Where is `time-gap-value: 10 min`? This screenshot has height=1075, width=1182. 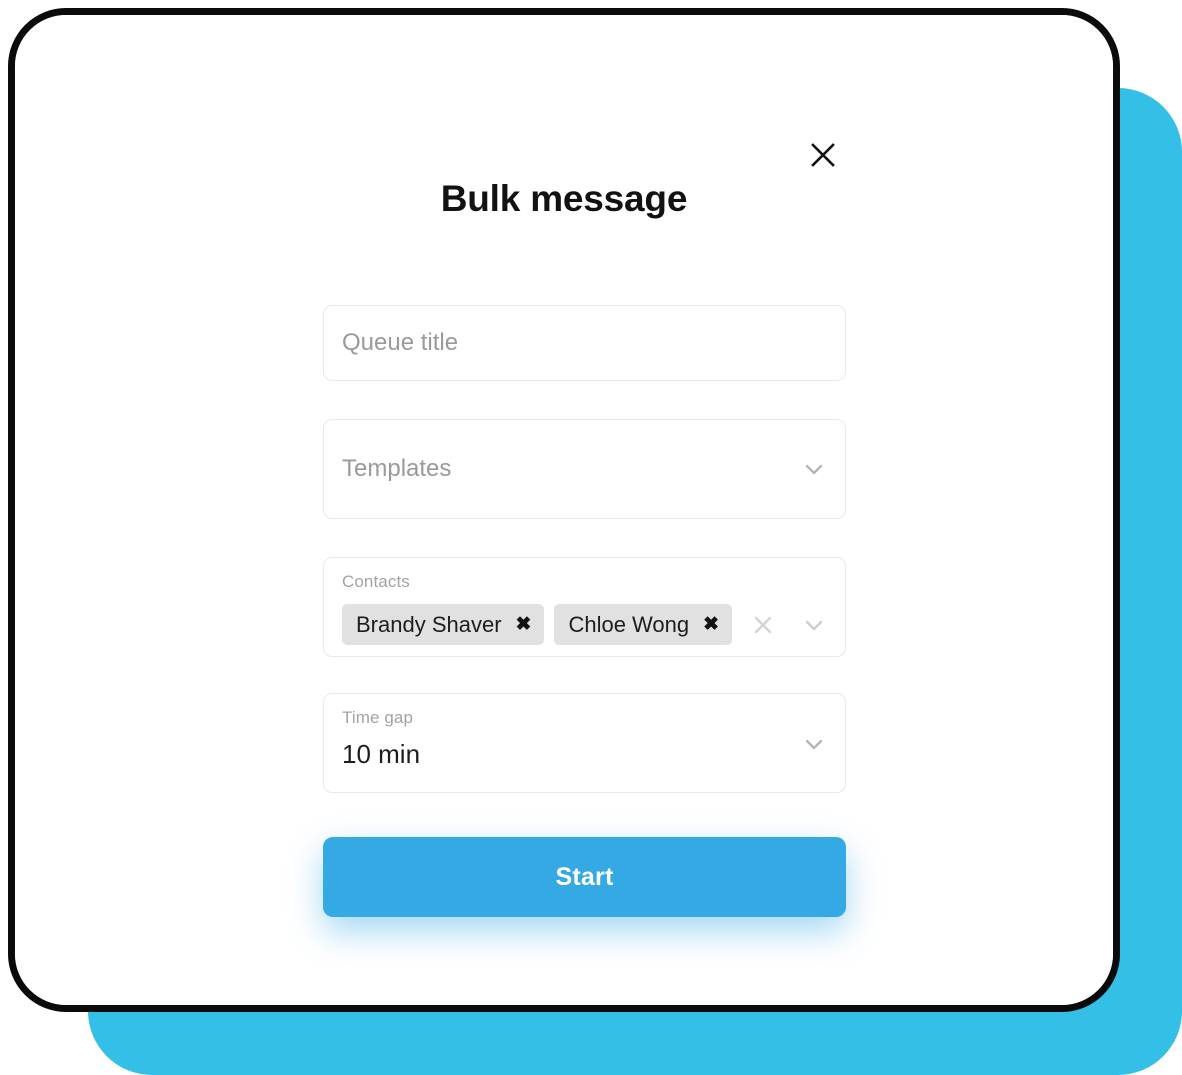 time-gap-value: 10 min is located at coordinates (381, 753).